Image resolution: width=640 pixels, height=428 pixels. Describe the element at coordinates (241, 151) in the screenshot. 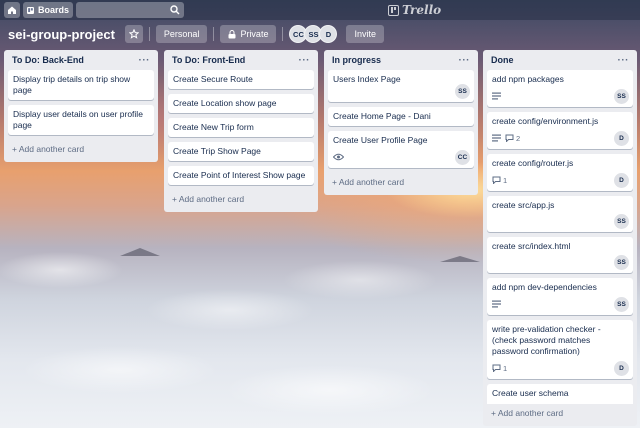

I see `card: Create Trip Show Page` at that location.